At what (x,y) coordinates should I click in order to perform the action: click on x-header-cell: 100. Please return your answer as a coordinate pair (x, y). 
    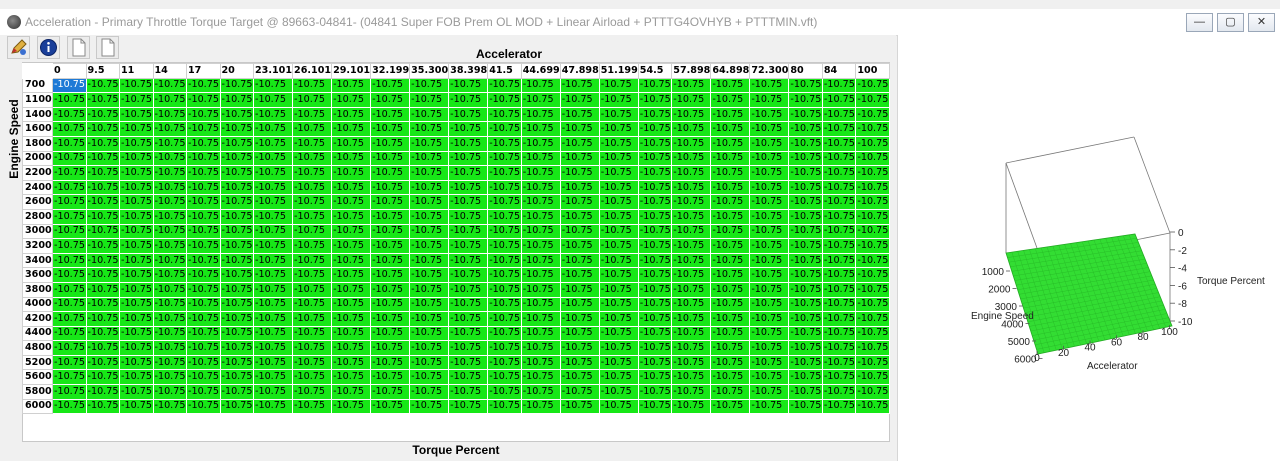
    Looking at the image, I should click on (872, 71).